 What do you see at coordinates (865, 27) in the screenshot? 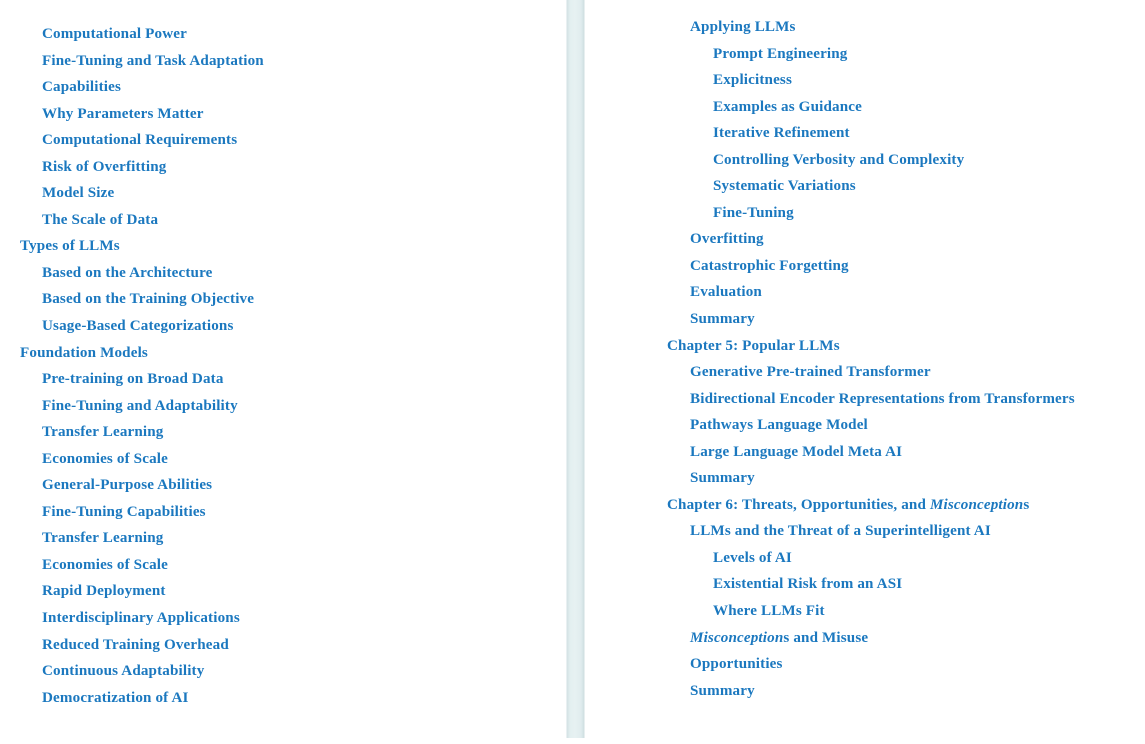
I see `toc-entry: Applying LLMs` at bounding box center [865, 27].